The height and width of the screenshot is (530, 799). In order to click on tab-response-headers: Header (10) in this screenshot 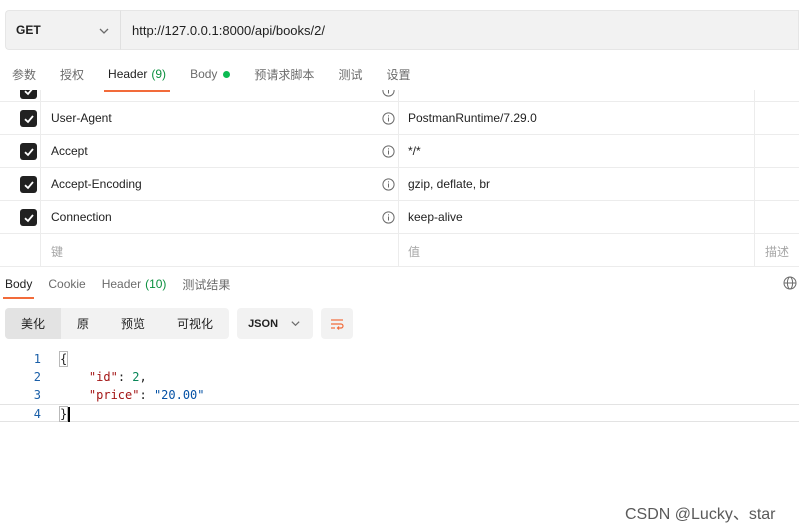, I will do `click(136, 284)`.